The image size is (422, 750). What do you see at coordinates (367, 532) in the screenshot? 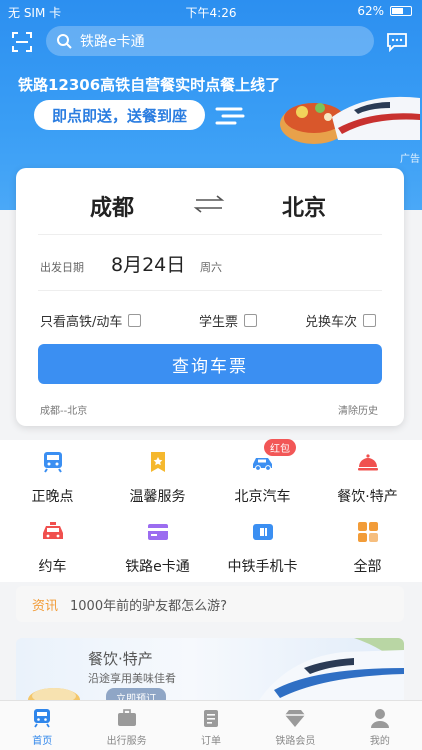
I see `grid-icon` at bounding box center [367, 532].